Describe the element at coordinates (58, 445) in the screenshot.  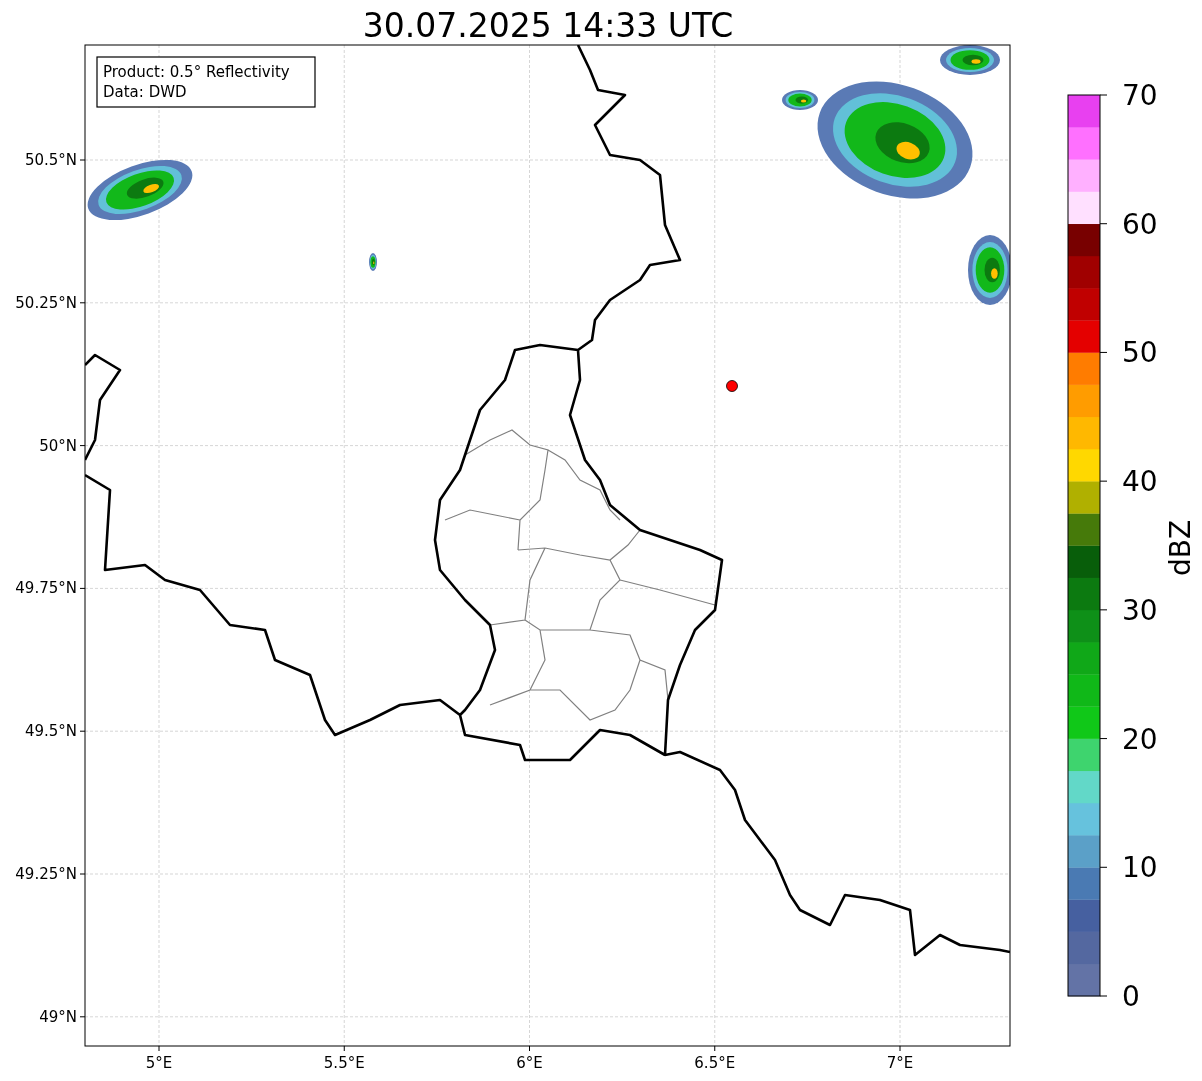
I see `latitude-label: 50°N` at that location.